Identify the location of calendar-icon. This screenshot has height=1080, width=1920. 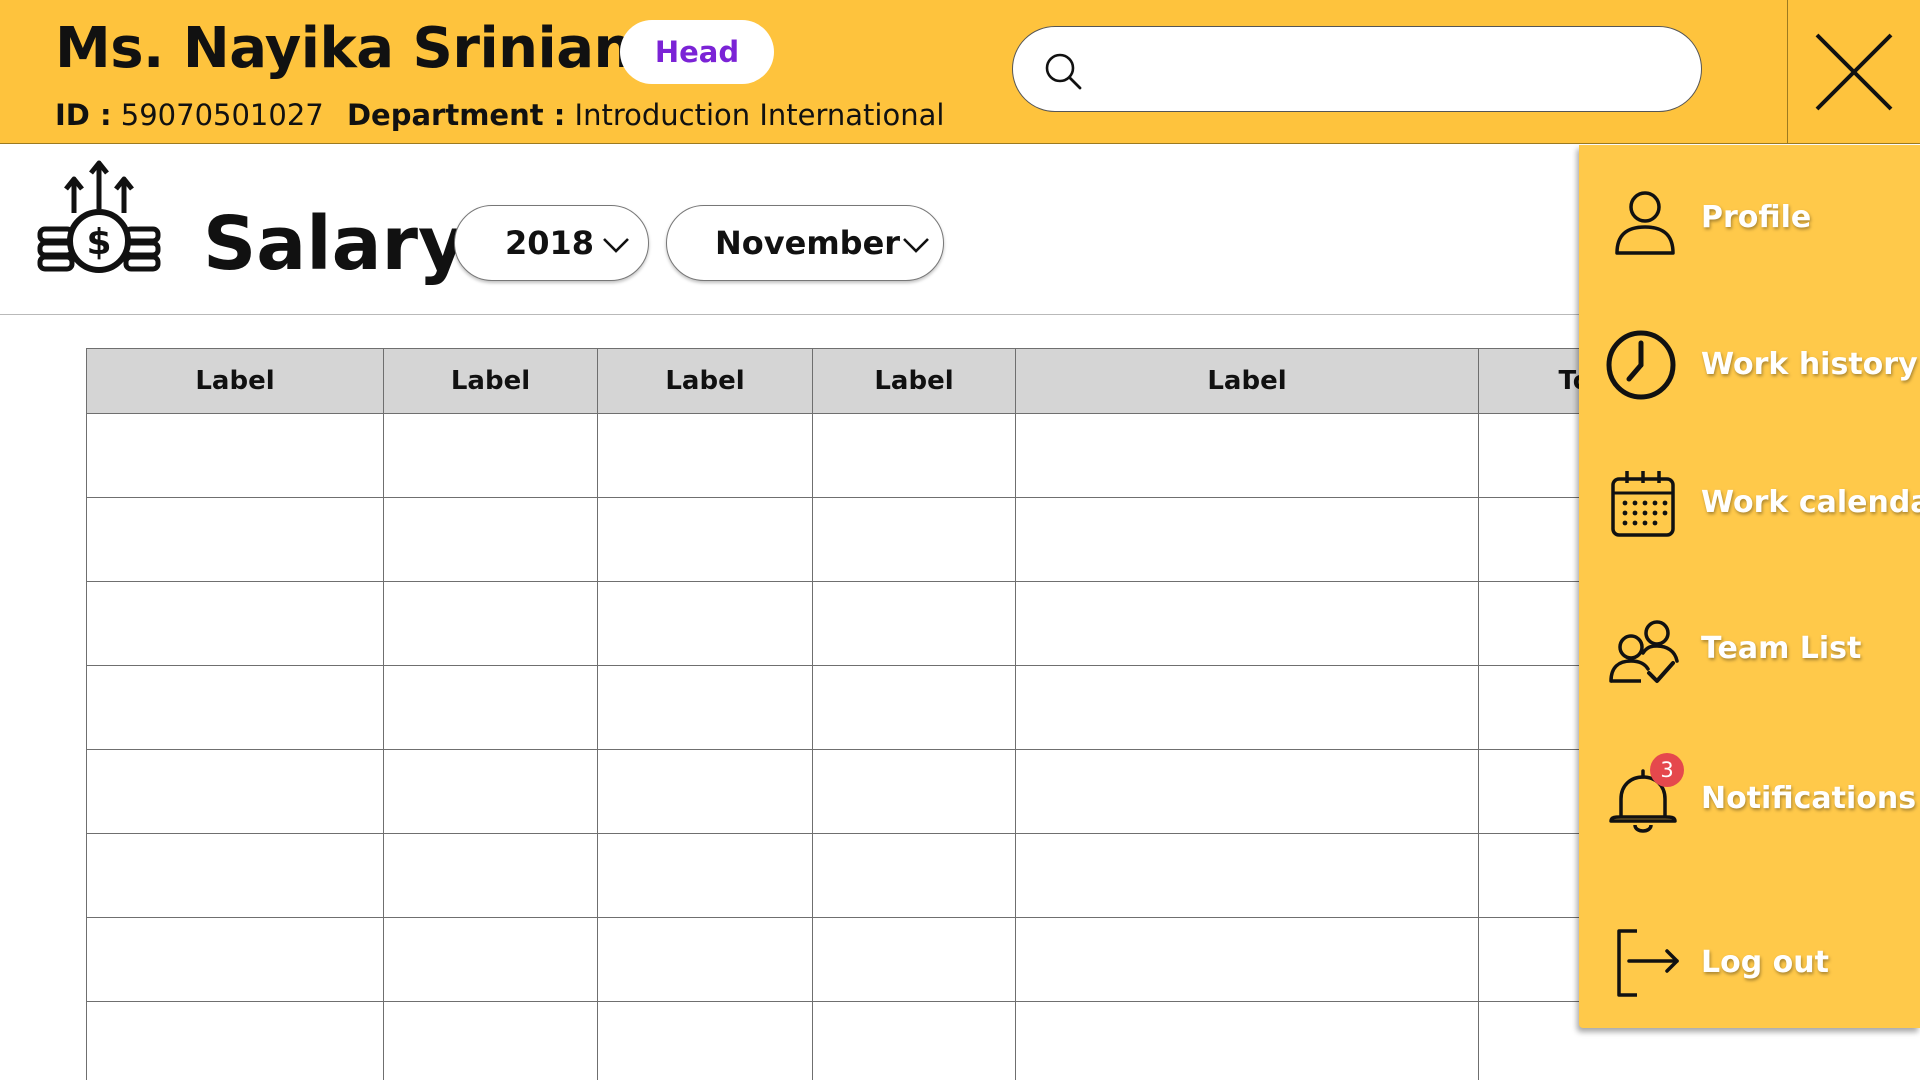
(1643, 504).